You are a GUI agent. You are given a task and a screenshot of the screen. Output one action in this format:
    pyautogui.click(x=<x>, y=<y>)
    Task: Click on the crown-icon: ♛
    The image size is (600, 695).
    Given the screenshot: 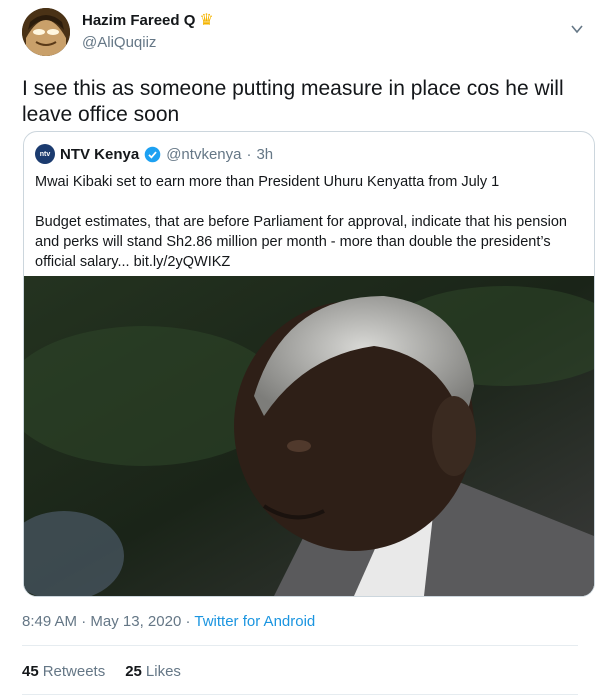 What is the action you would take?
    pyautogui.click(x=206, y=20)
    